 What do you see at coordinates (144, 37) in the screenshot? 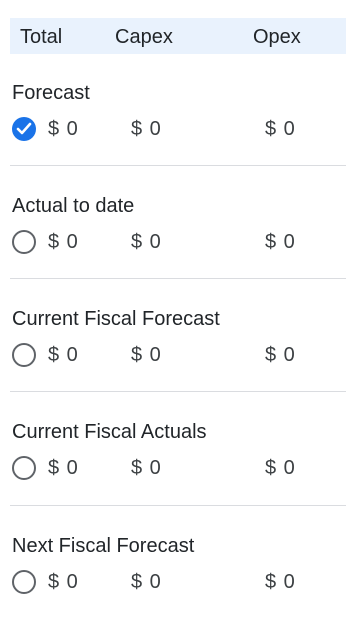
I see `column-header-capex: Capex` at bounding box center [144, 37].